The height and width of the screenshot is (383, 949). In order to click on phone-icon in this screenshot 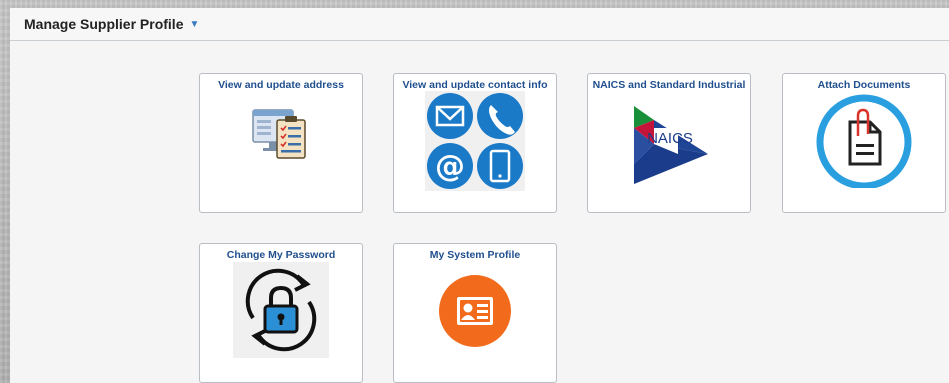, I will do `click(500, 116)`.